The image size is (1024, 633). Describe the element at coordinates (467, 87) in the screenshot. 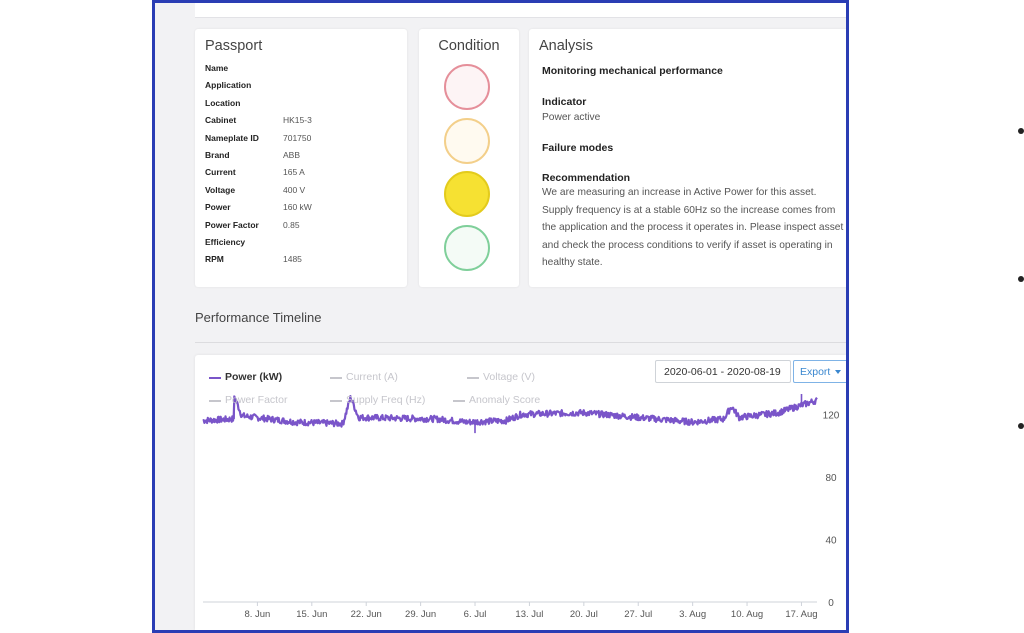

I see `condition-light-red` at that location.